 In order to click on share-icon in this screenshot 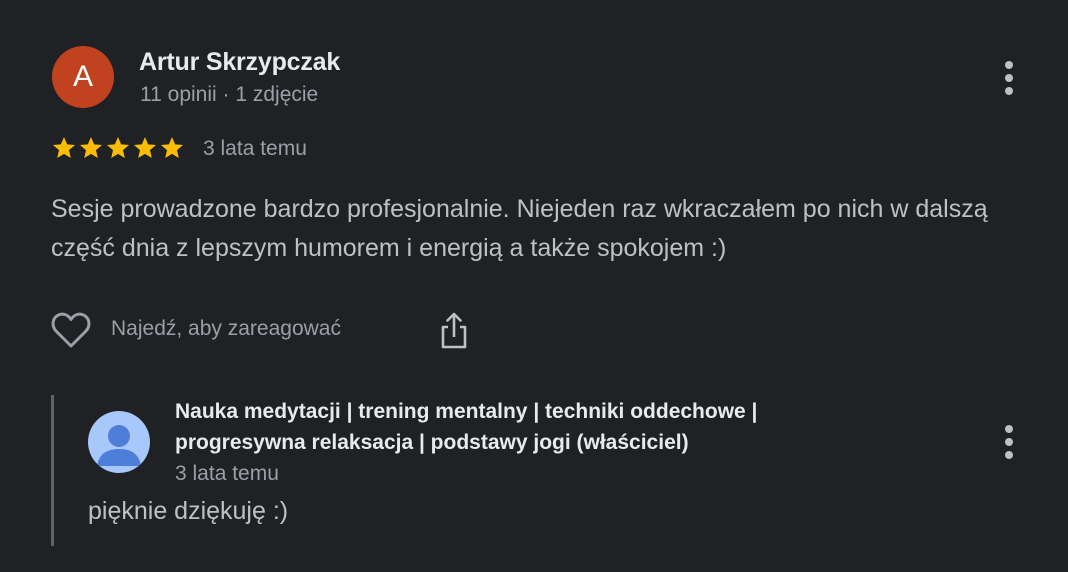, I will do `click(454, 330)`.